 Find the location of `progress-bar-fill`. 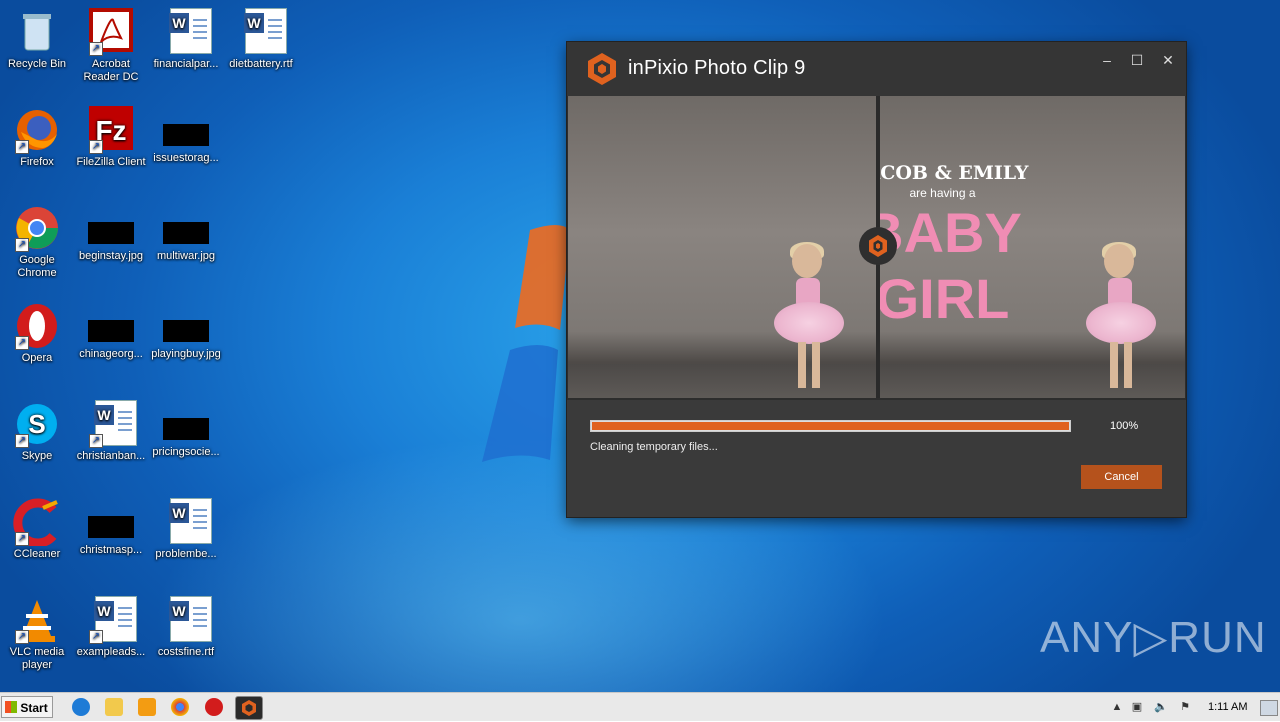

progress-bar-fill is located at coordinates (830, 426).